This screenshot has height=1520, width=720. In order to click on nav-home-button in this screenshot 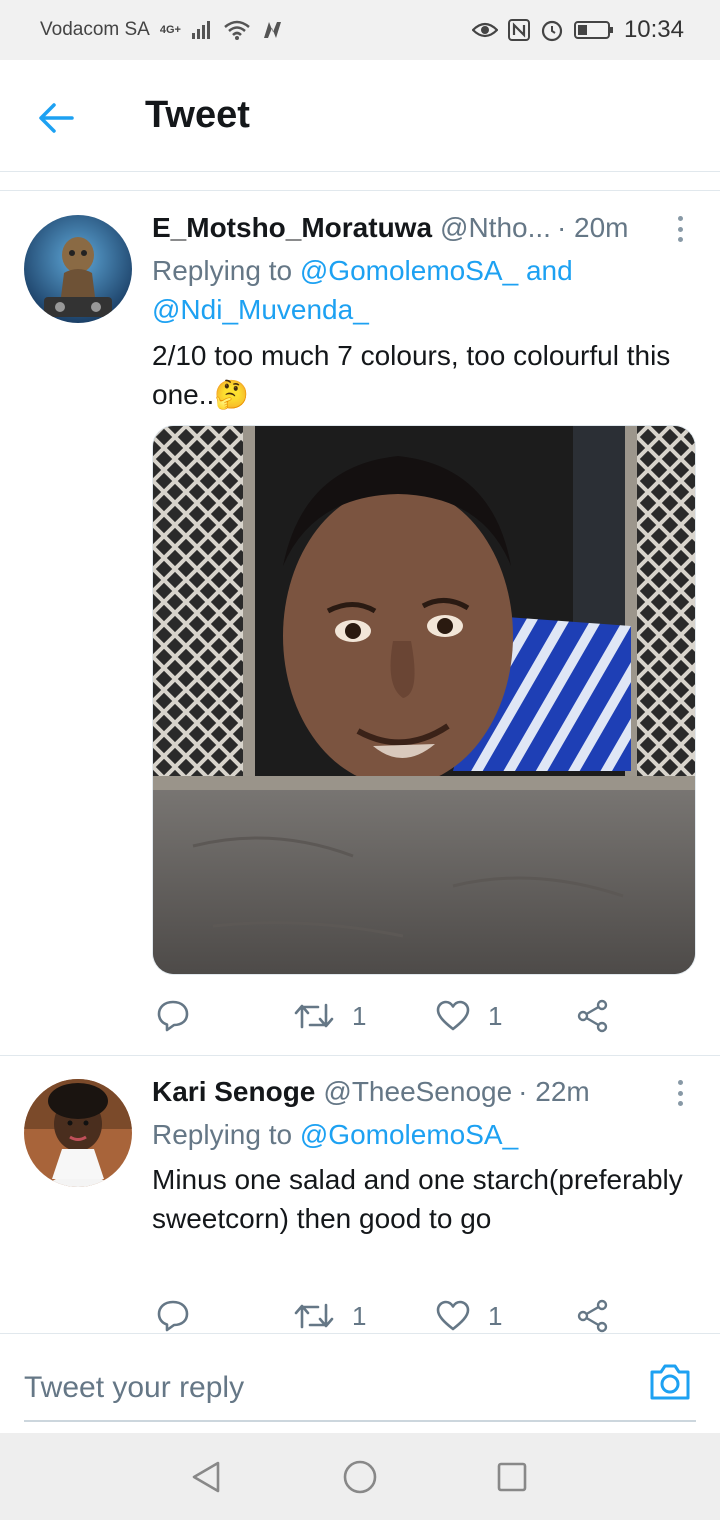, I will do `click(360, 1477)`.